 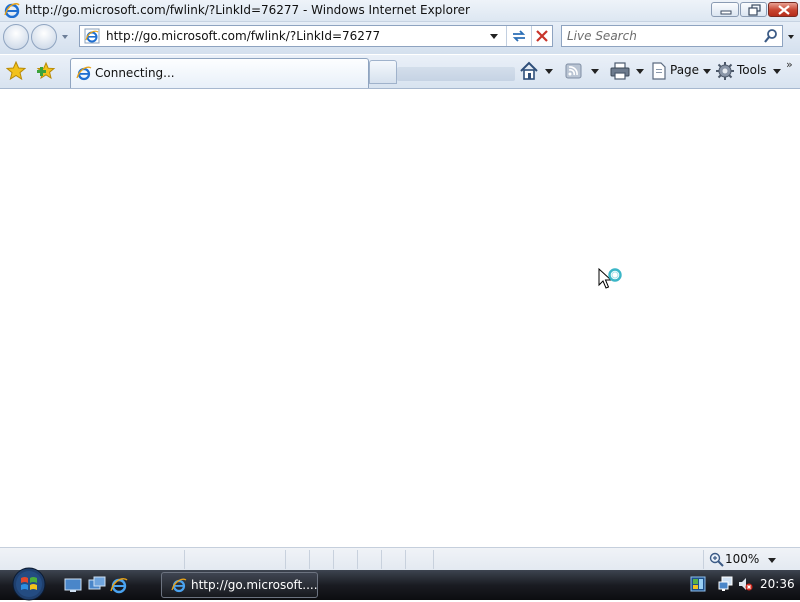 I want to click on restore-button, so click(x=753, y=9).